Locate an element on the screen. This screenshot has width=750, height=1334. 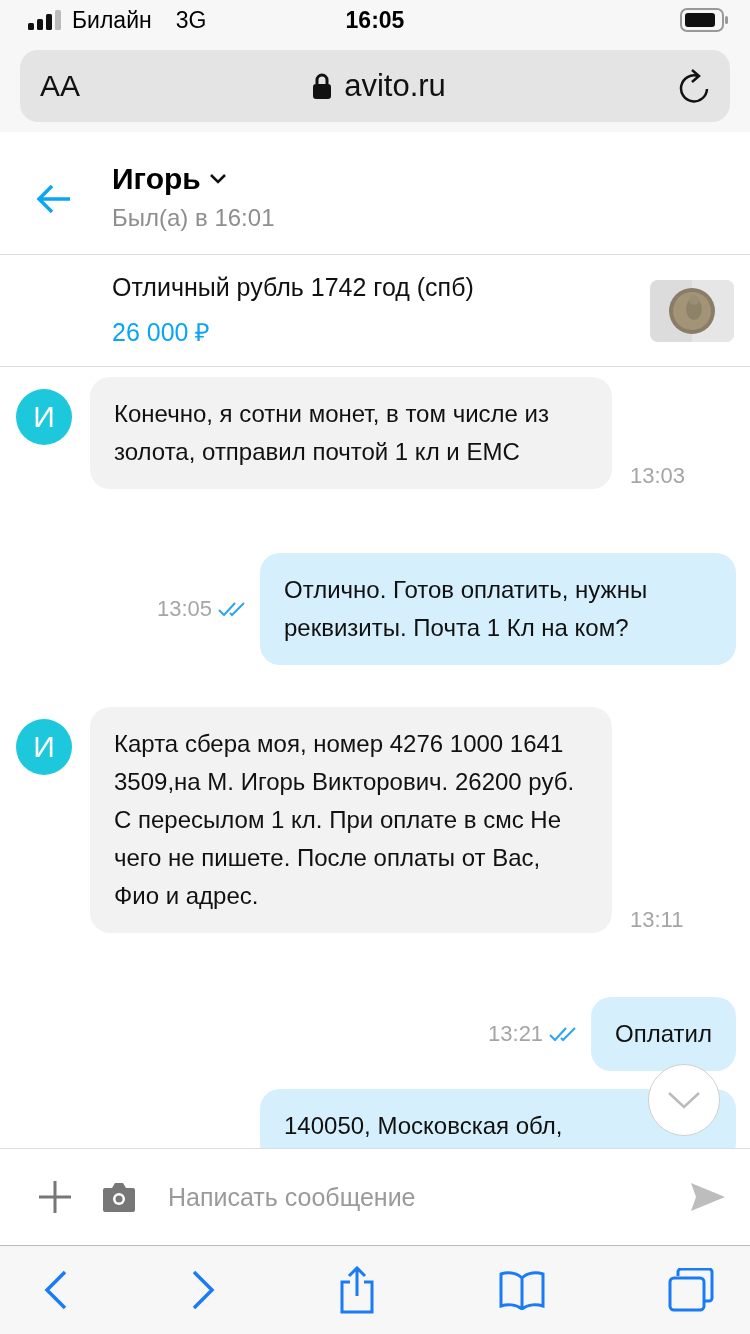
plus-icon is located at coordinates (55, 1197).